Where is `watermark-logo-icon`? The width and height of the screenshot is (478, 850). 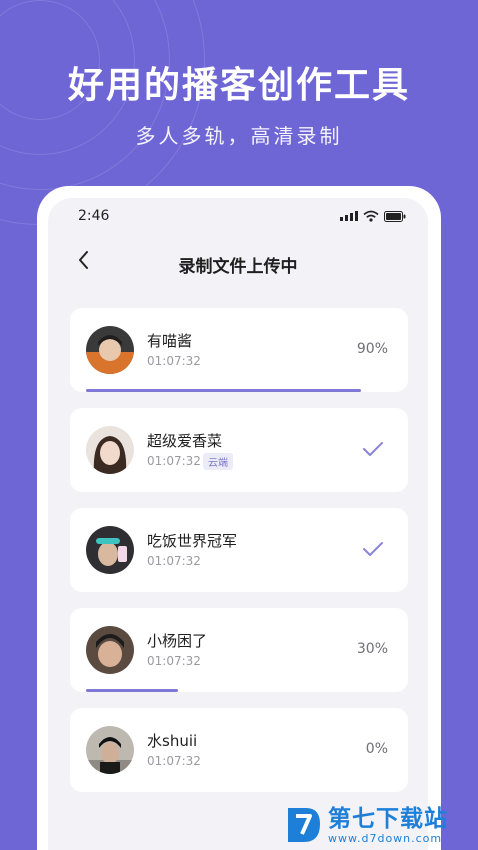
watermark-logo-icon is located at coordinates (304, 825).